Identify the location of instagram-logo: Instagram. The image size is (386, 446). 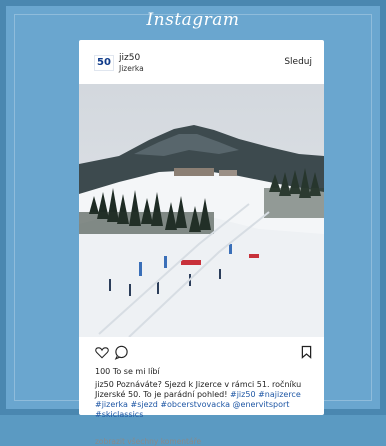
(193, 20).